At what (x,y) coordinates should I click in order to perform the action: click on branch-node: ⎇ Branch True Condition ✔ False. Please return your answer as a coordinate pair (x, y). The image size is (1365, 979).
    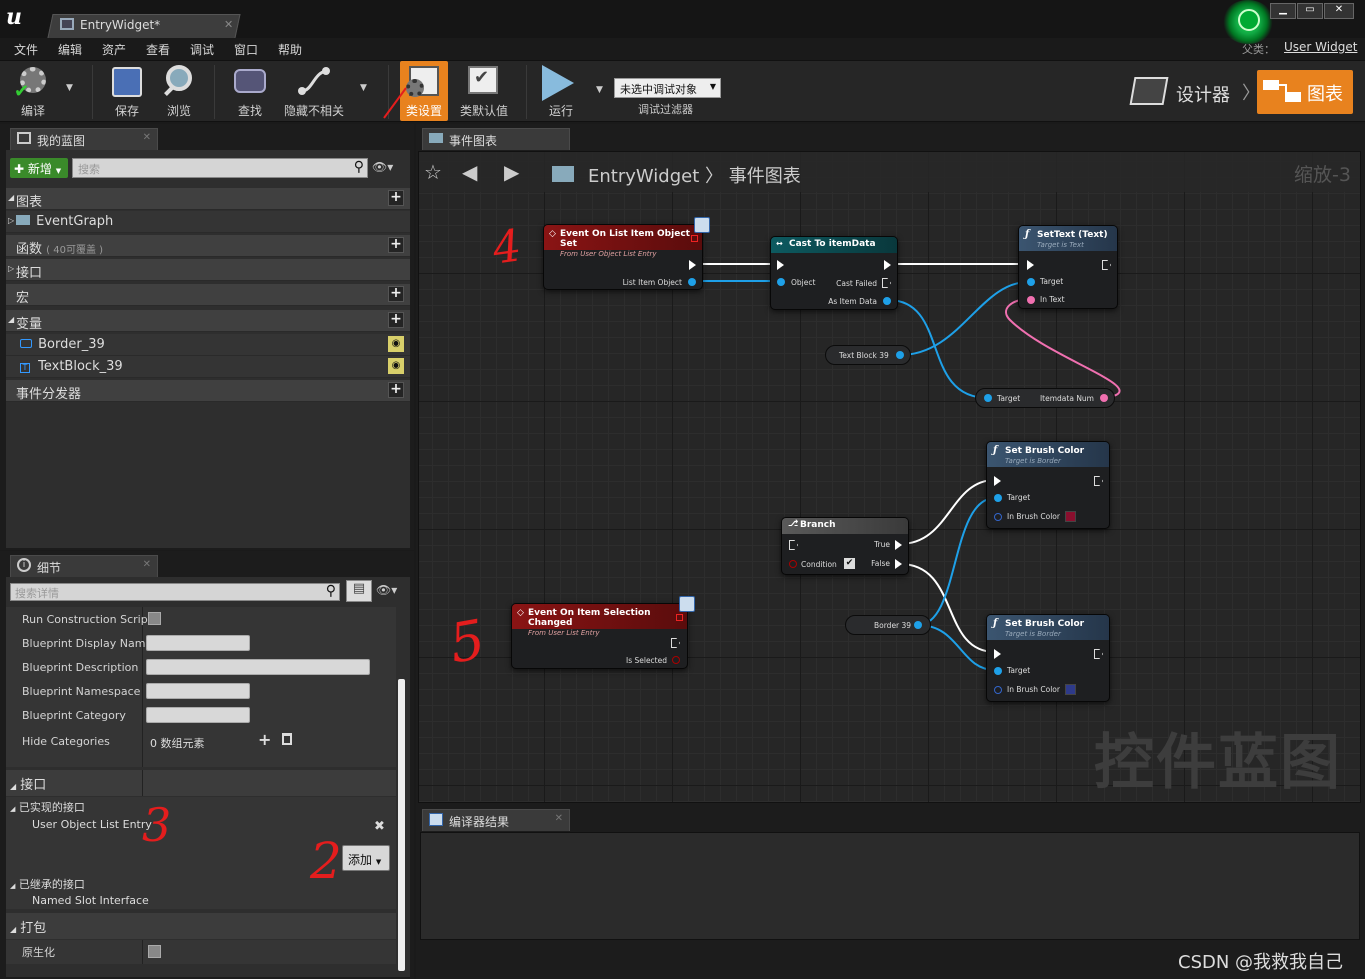
    Looking at the image, I should click on (845, 546).